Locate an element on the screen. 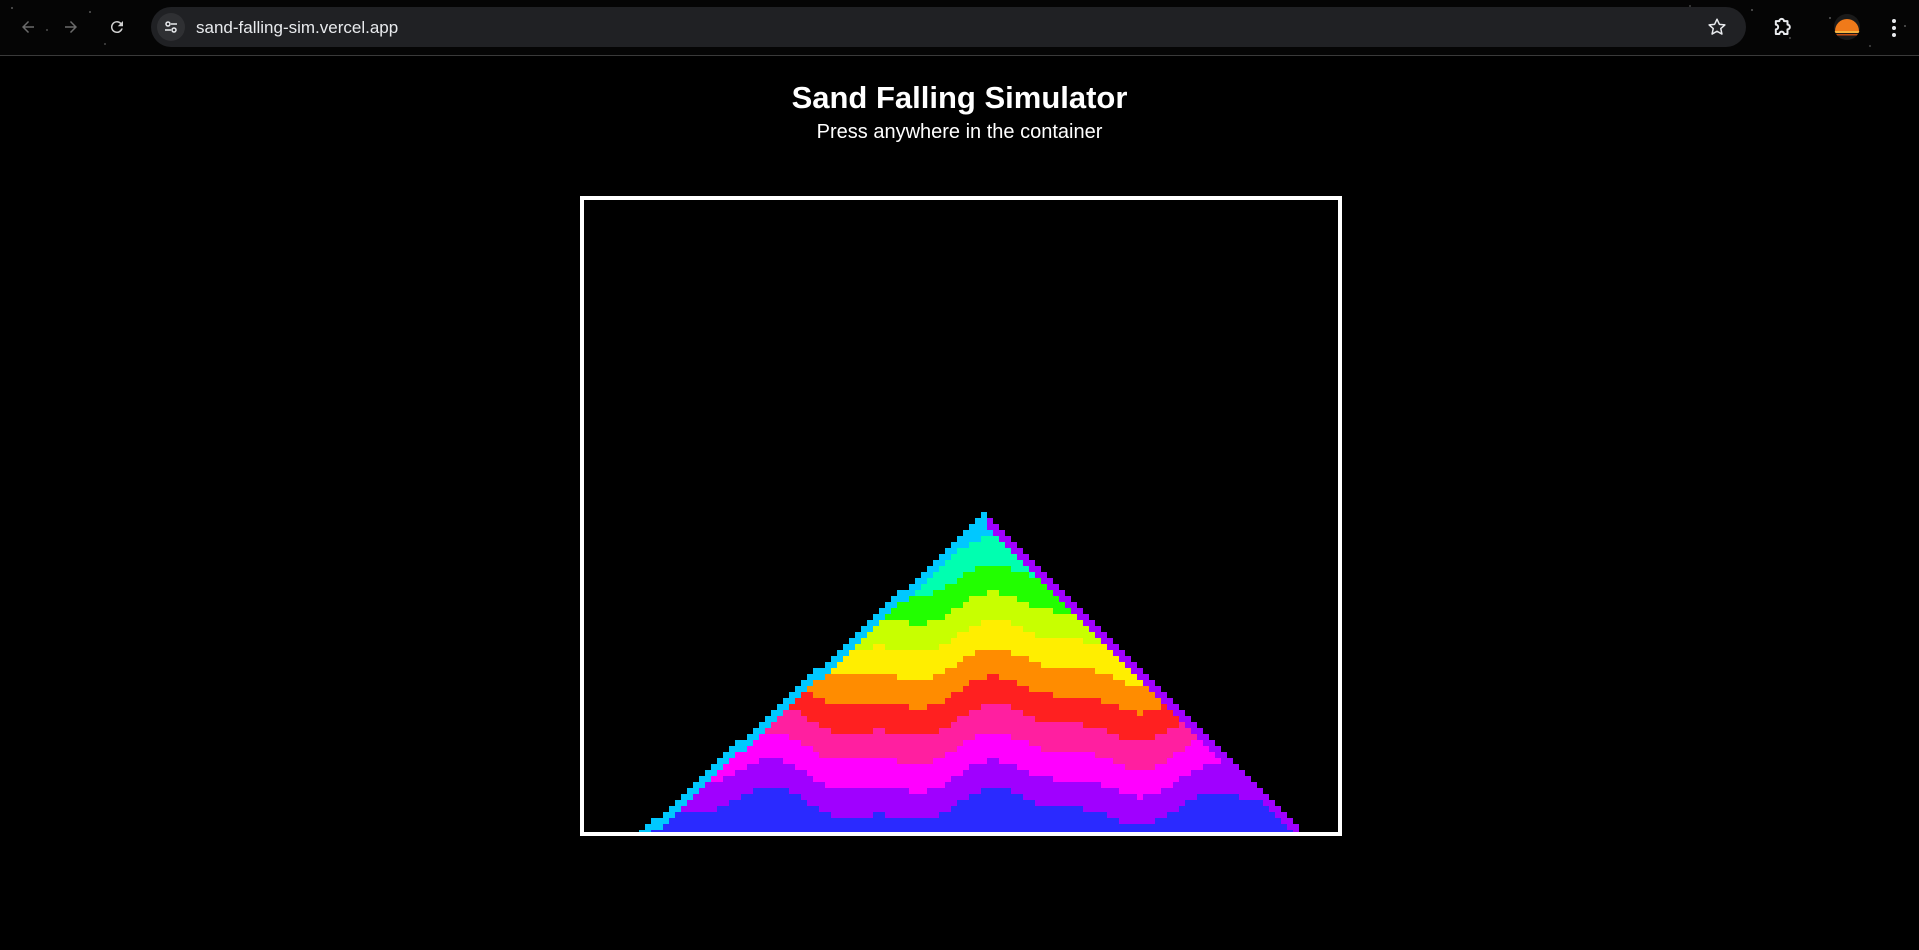 The height and width of the screenshot is (950, 1919). forward-button is located at coordinates (71, 27).